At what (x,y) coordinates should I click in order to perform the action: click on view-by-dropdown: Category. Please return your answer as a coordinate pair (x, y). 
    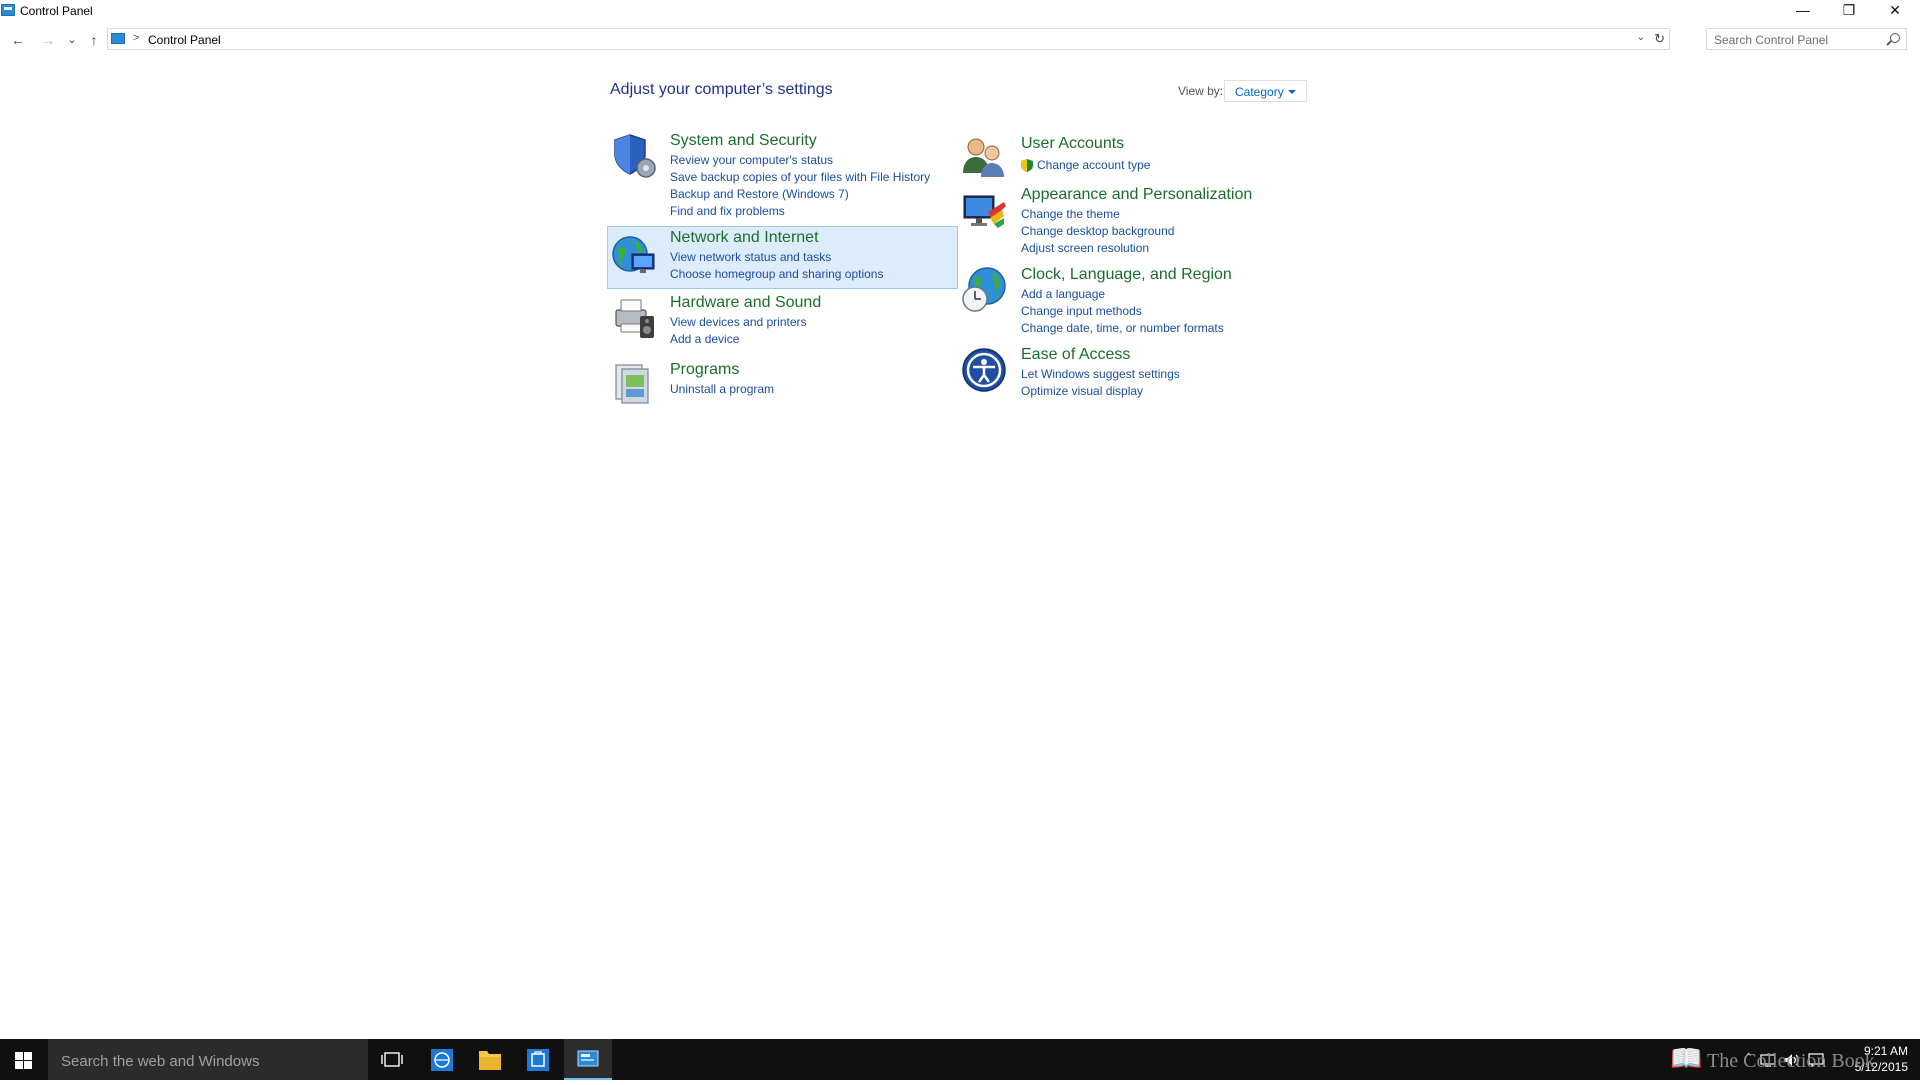
    Looking at the image, I should click on (1265, 91).